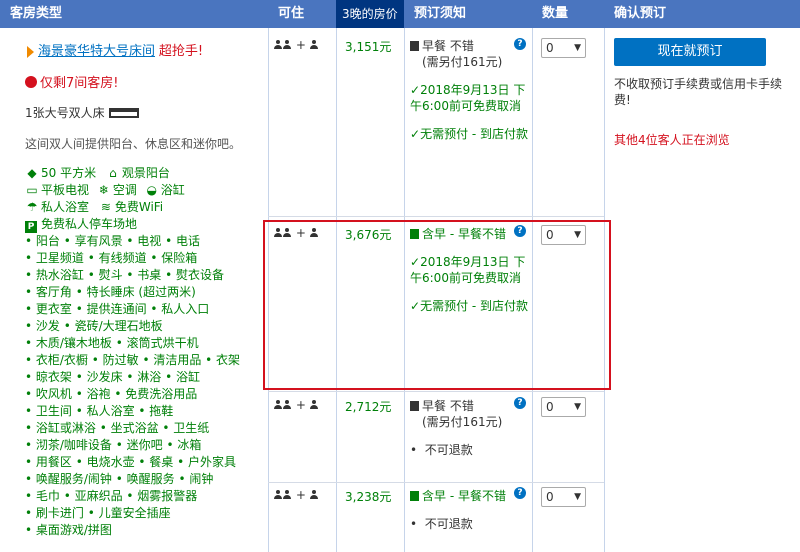  I want to click on facility-ac: 空调, so click(124, 190).